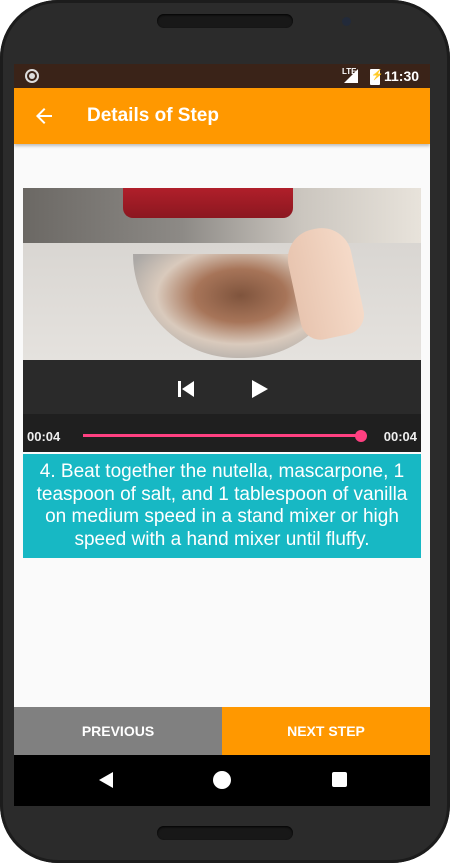 Image resolution: width=450 pixels, height=863 pixels. What do you see at coordinates (349, 71) in the screenshot?
I see `network-type-label: LTE` at bounding box center [349, 71].